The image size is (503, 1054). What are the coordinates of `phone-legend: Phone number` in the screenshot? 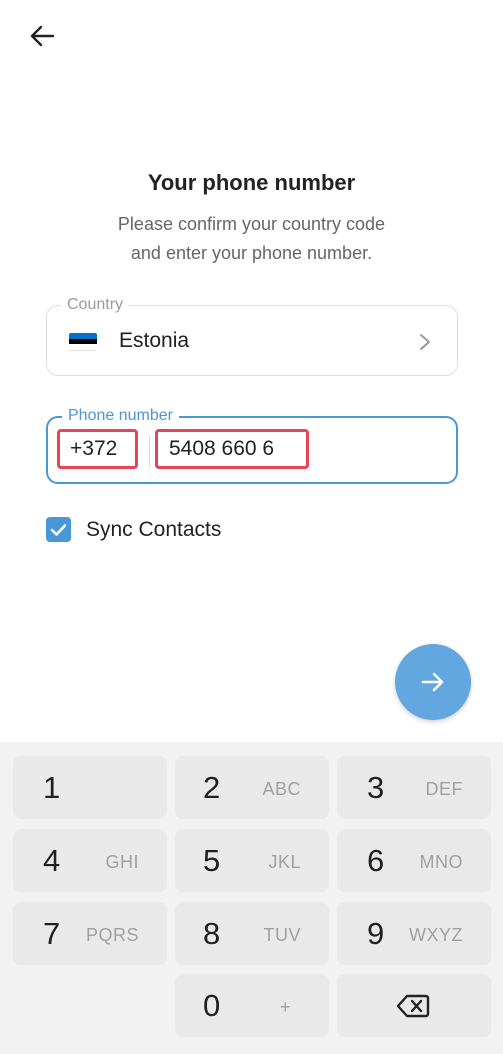 It's located at (120, 416).